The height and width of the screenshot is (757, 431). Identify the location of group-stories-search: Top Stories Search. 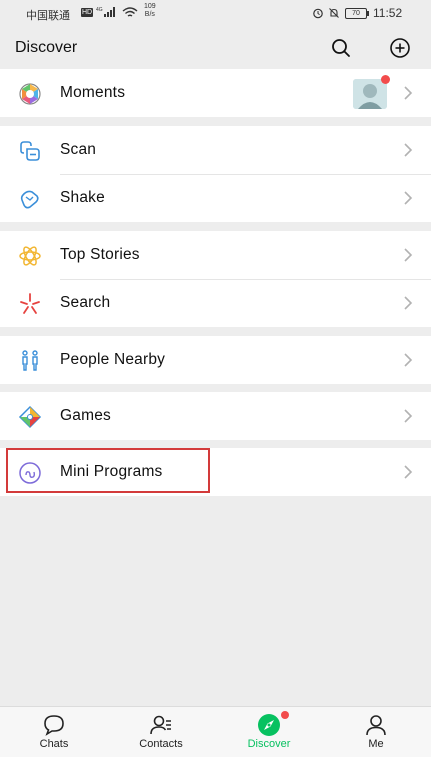
(215, 279).